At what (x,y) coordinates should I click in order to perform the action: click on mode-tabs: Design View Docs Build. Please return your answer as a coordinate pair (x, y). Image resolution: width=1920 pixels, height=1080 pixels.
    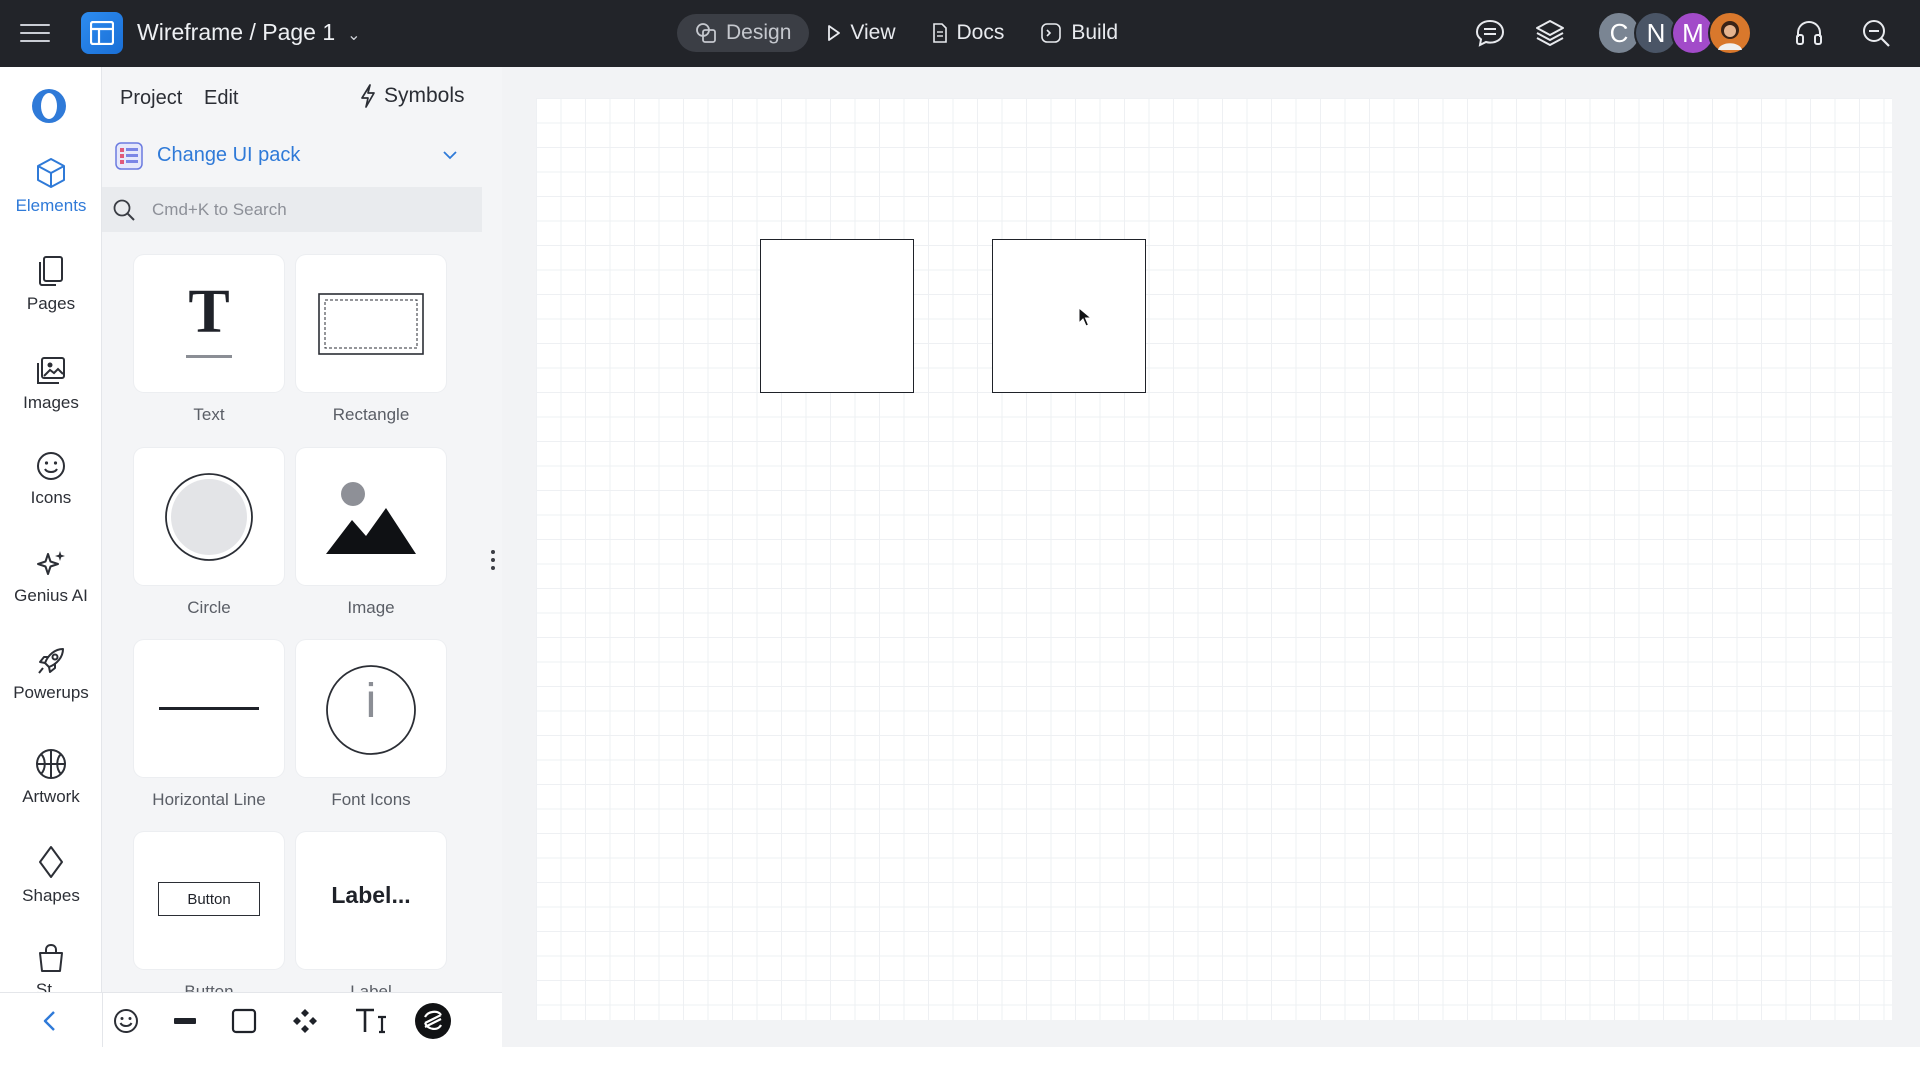
    Looking at the image, I should click on (906, 33).